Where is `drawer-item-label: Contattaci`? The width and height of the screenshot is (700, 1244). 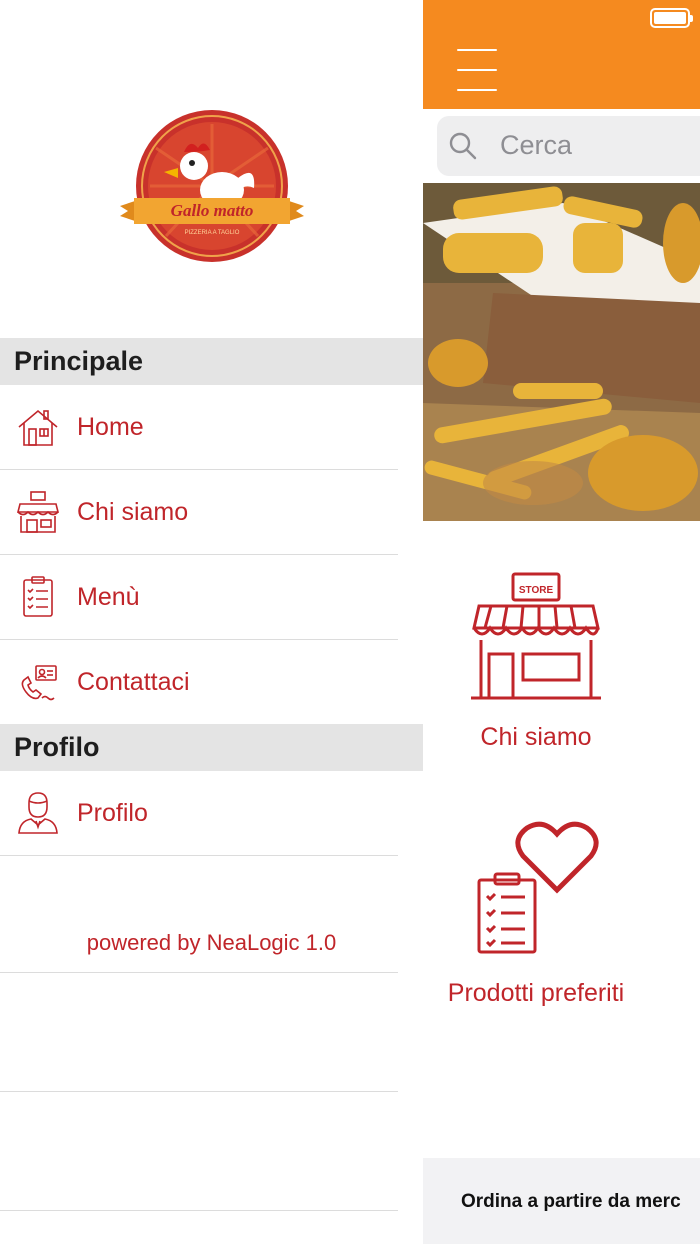
drawer-item-label: Contattaci is located at coordinates (133, 681).